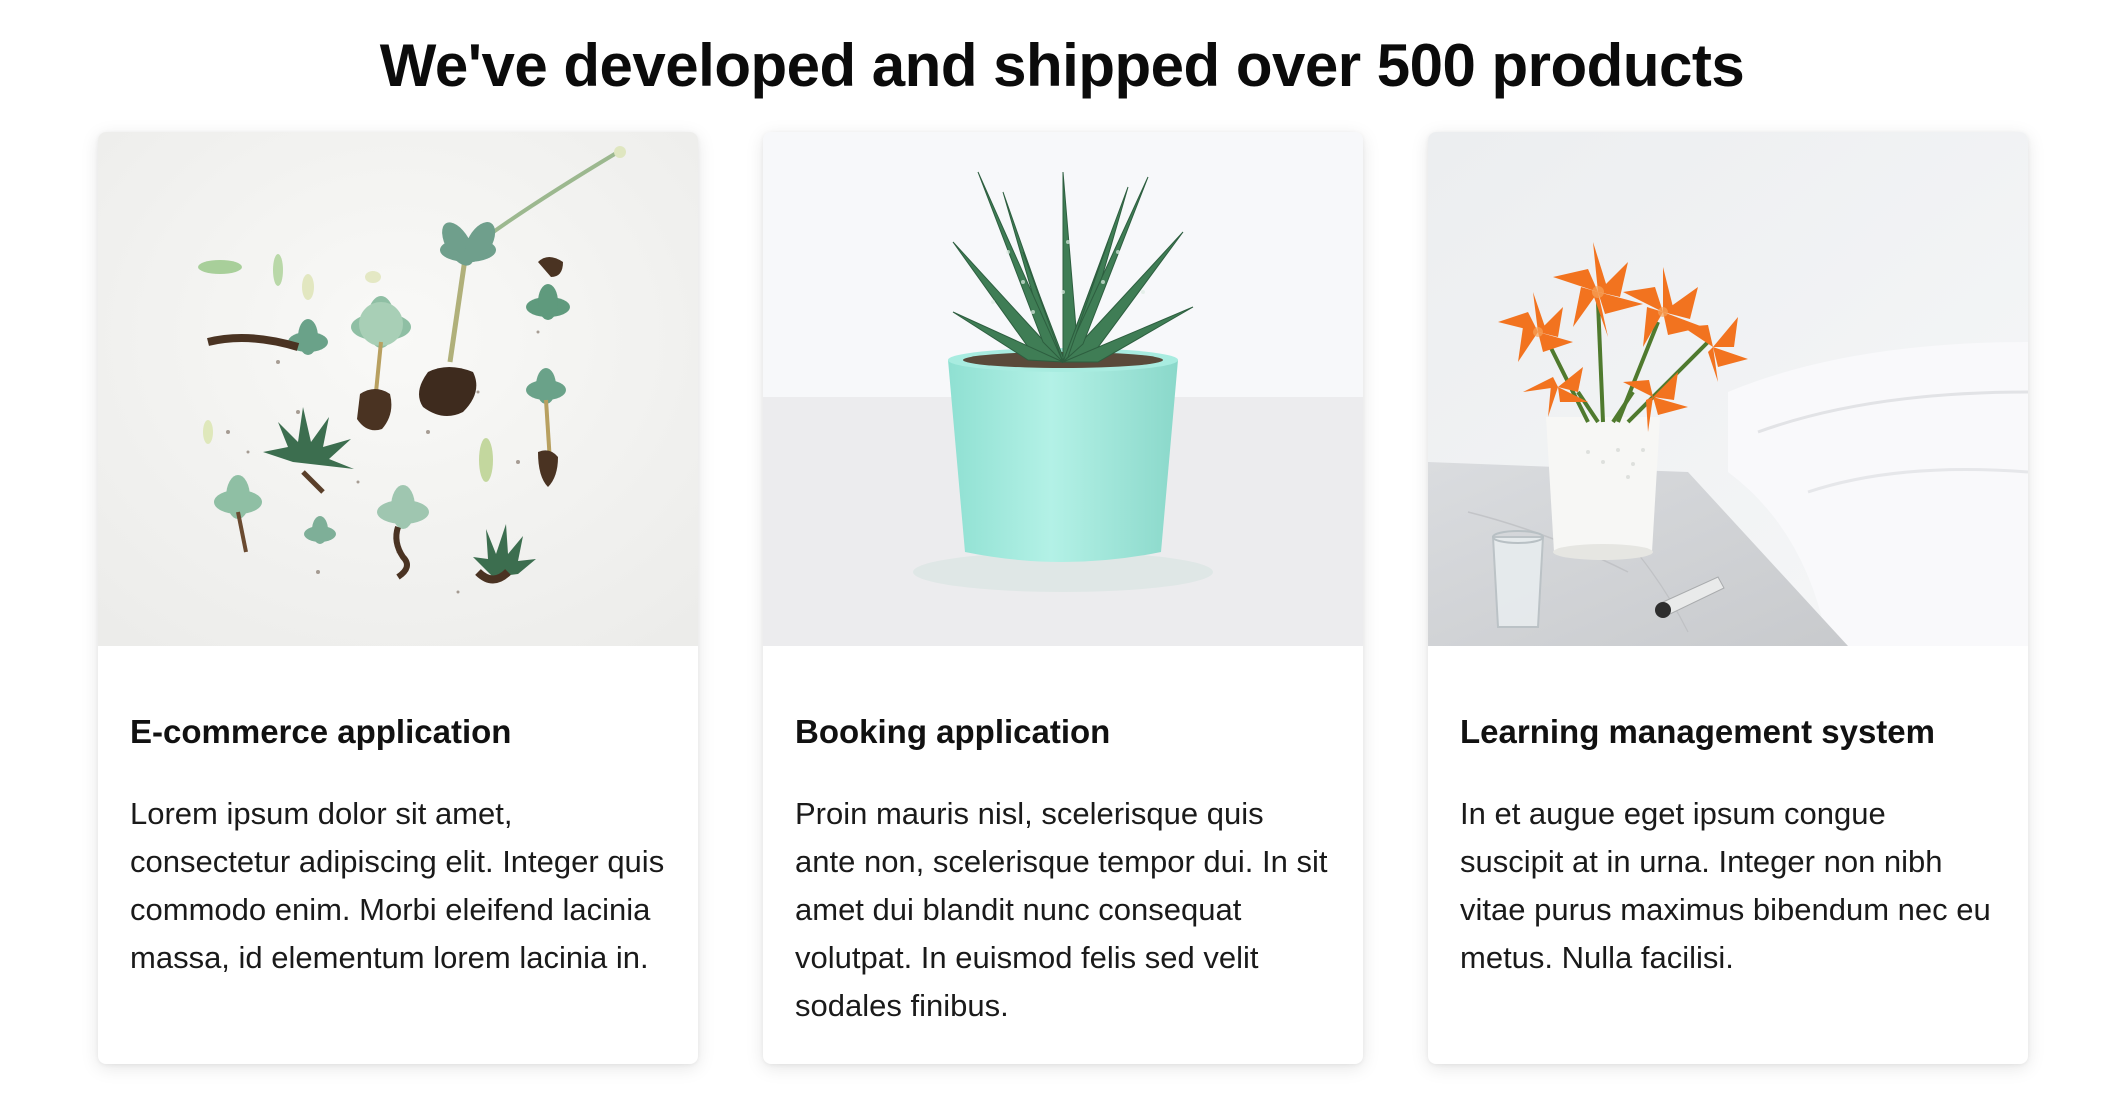  Describe the element at coordinates (953, 731) in the screenshot. I see `card-title: Booking application` at that location.